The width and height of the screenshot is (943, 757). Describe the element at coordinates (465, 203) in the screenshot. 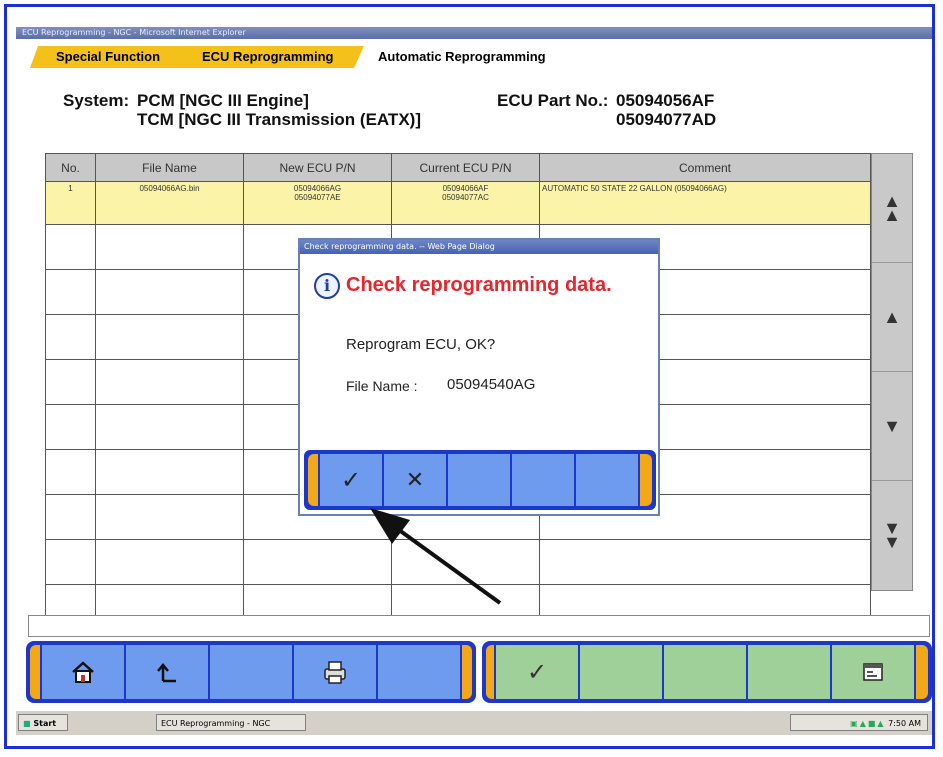

I see `cell-current-ecu-pn: 05094066AF 05094077AC` at that location.